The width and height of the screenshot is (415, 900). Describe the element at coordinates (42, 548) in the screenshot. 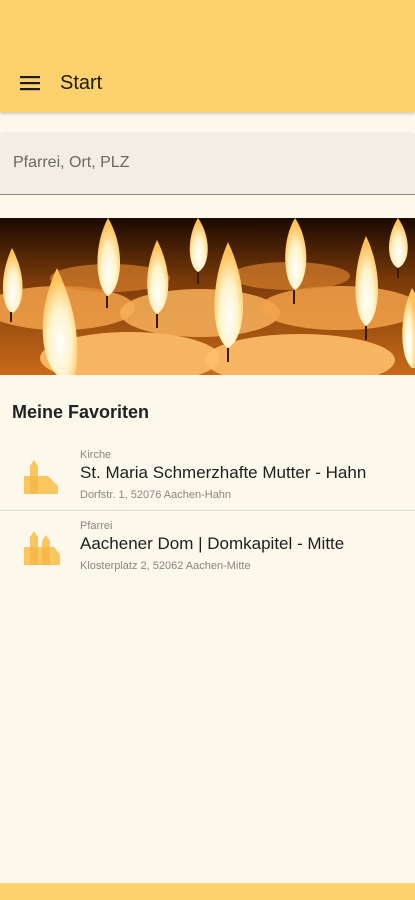

I see `parish-icon` at that location.